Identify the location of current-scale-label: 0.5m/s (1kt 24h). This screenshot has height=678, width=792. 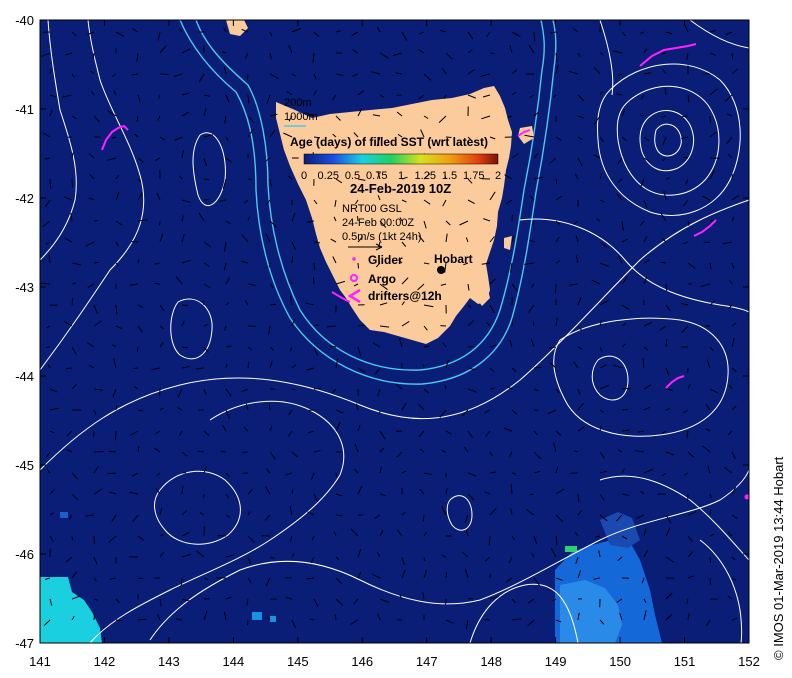
(381, 237).